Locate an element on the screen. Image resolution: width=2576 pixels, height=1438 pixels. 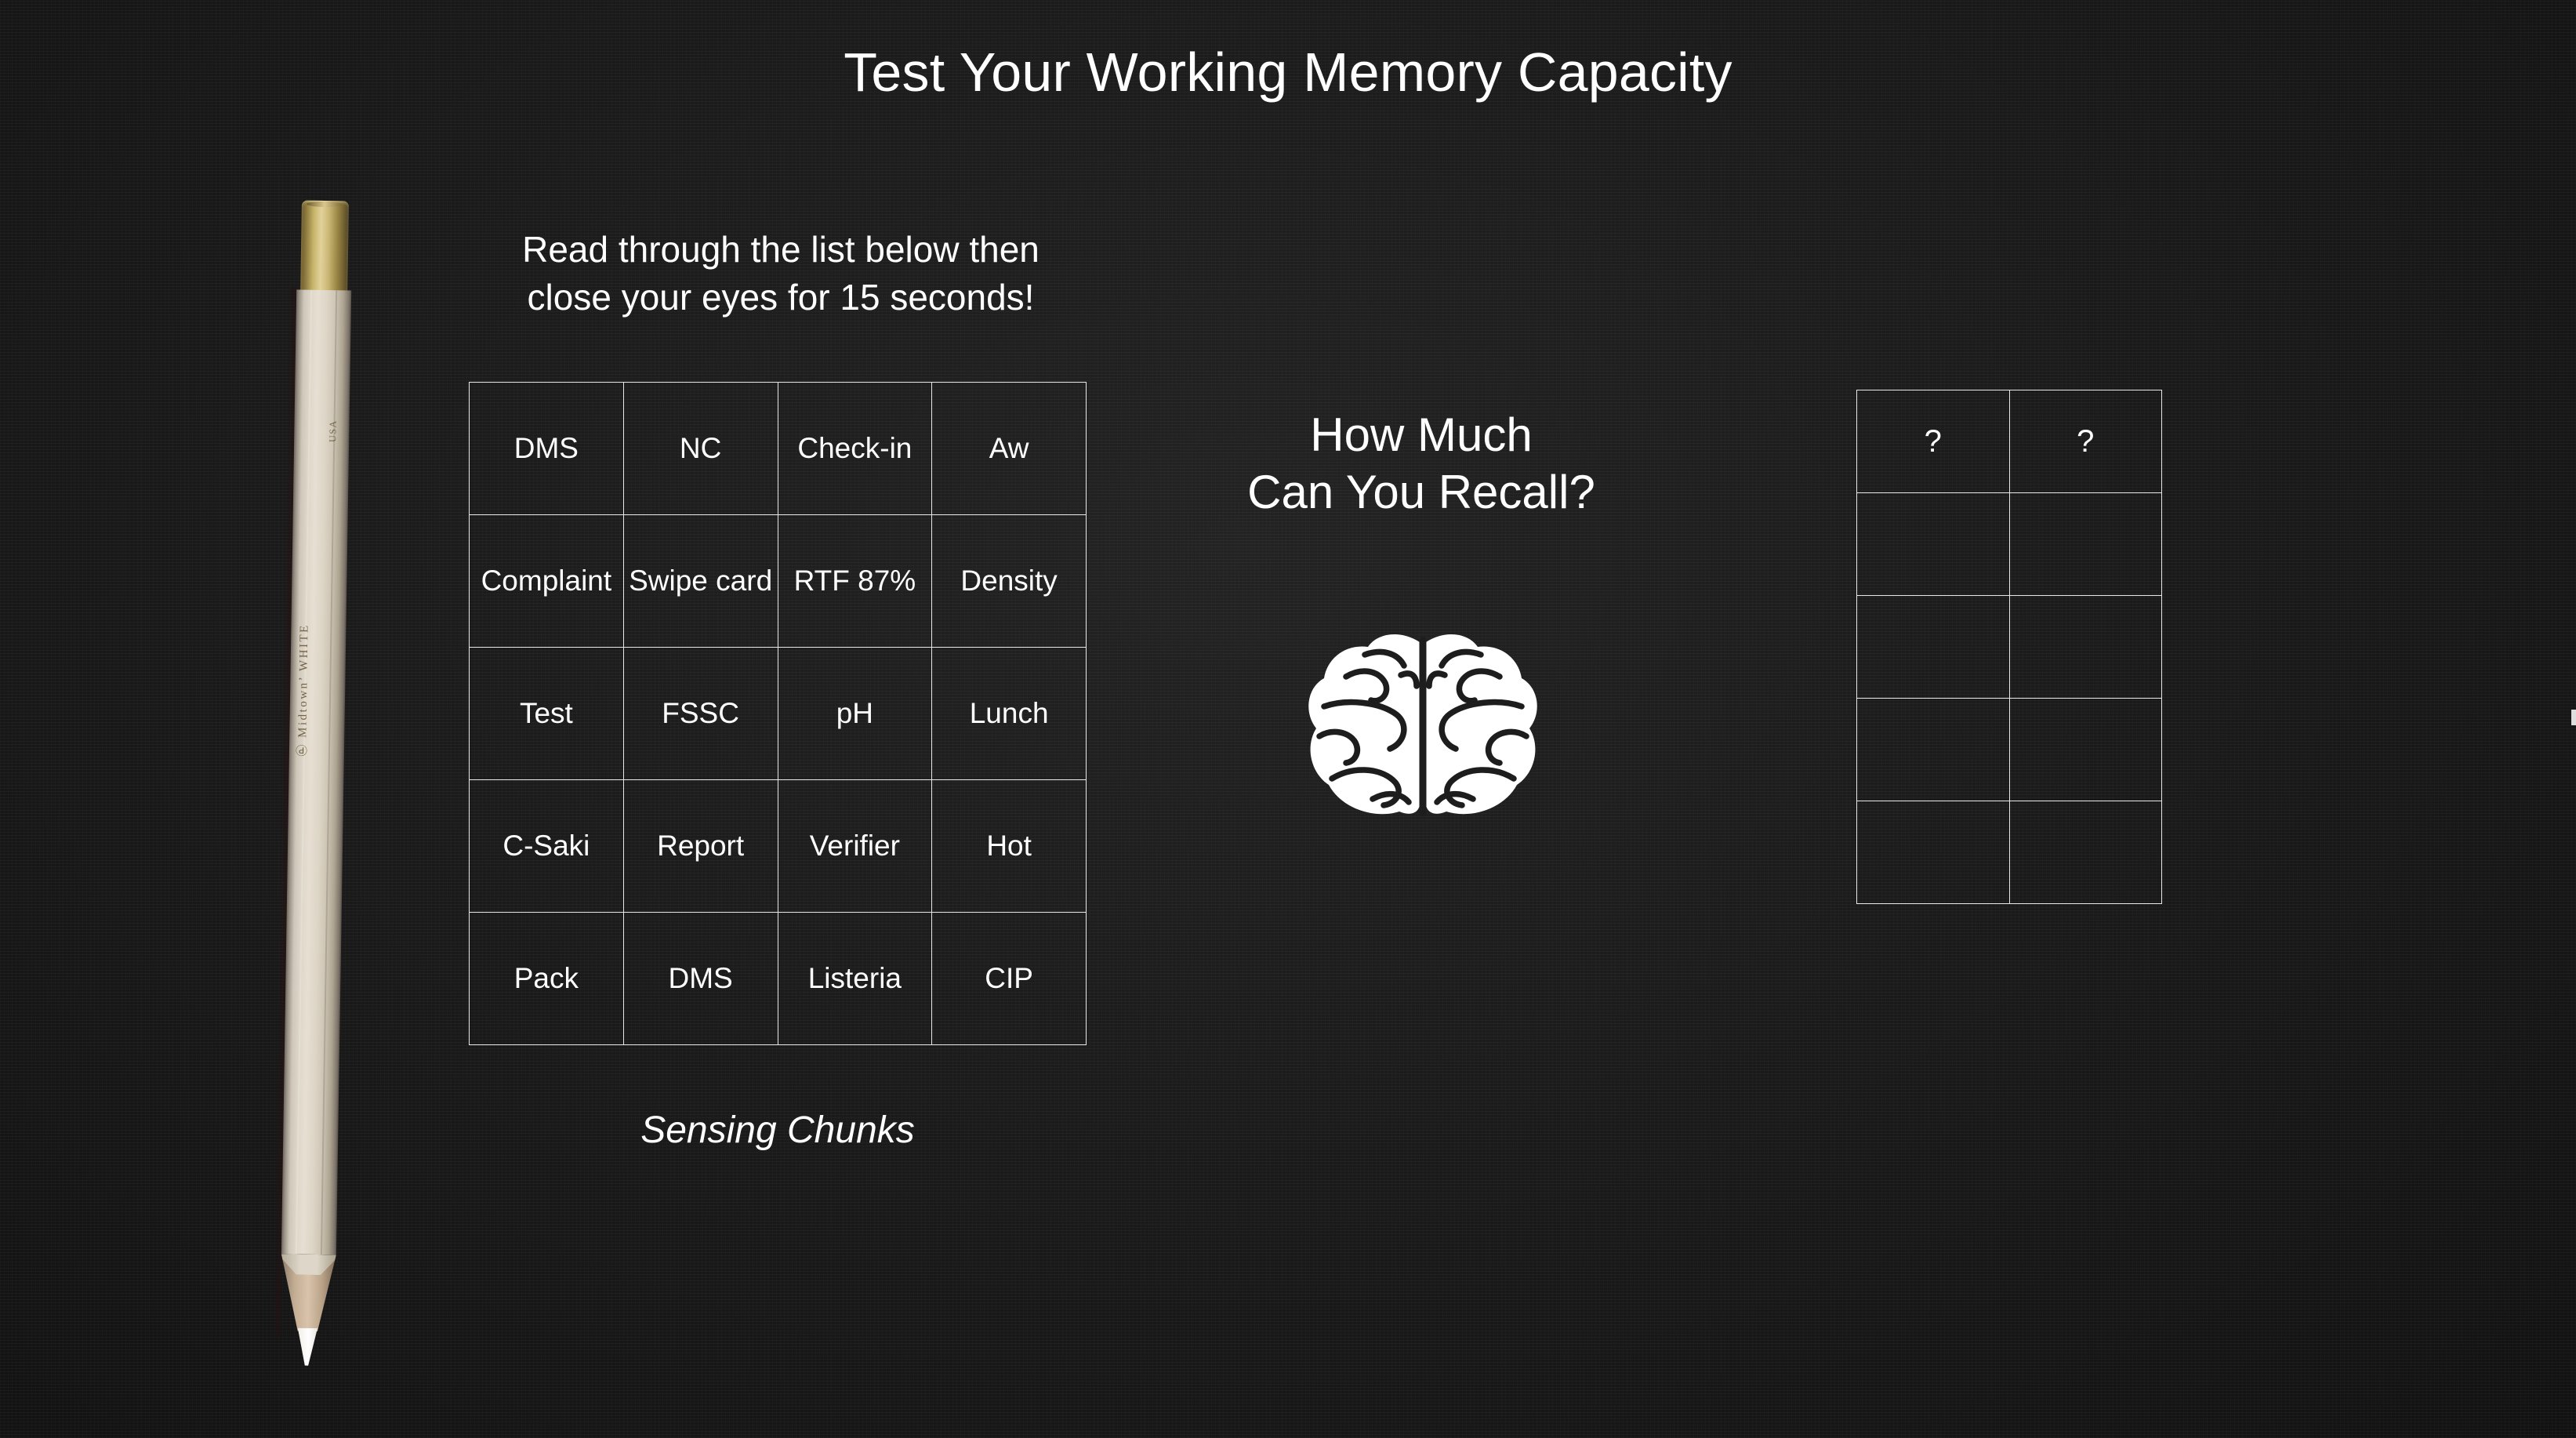
pencil-origin-imprint: USA is located at coordinates (333, 431).